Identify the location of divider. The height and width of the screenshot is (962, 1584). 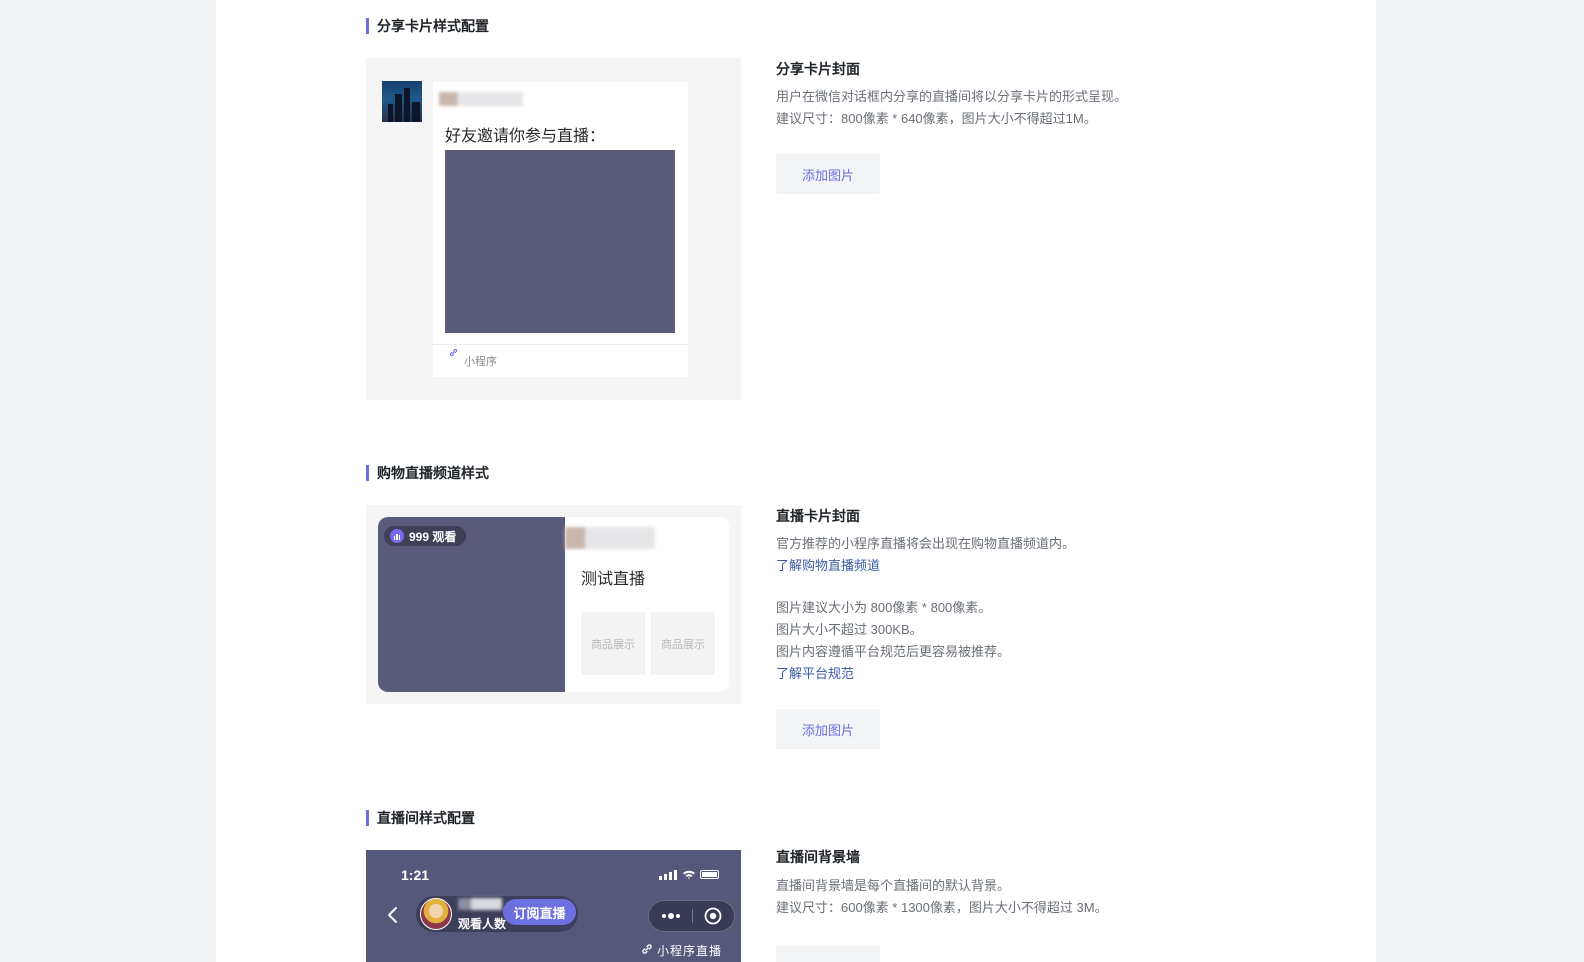
(560, 344).